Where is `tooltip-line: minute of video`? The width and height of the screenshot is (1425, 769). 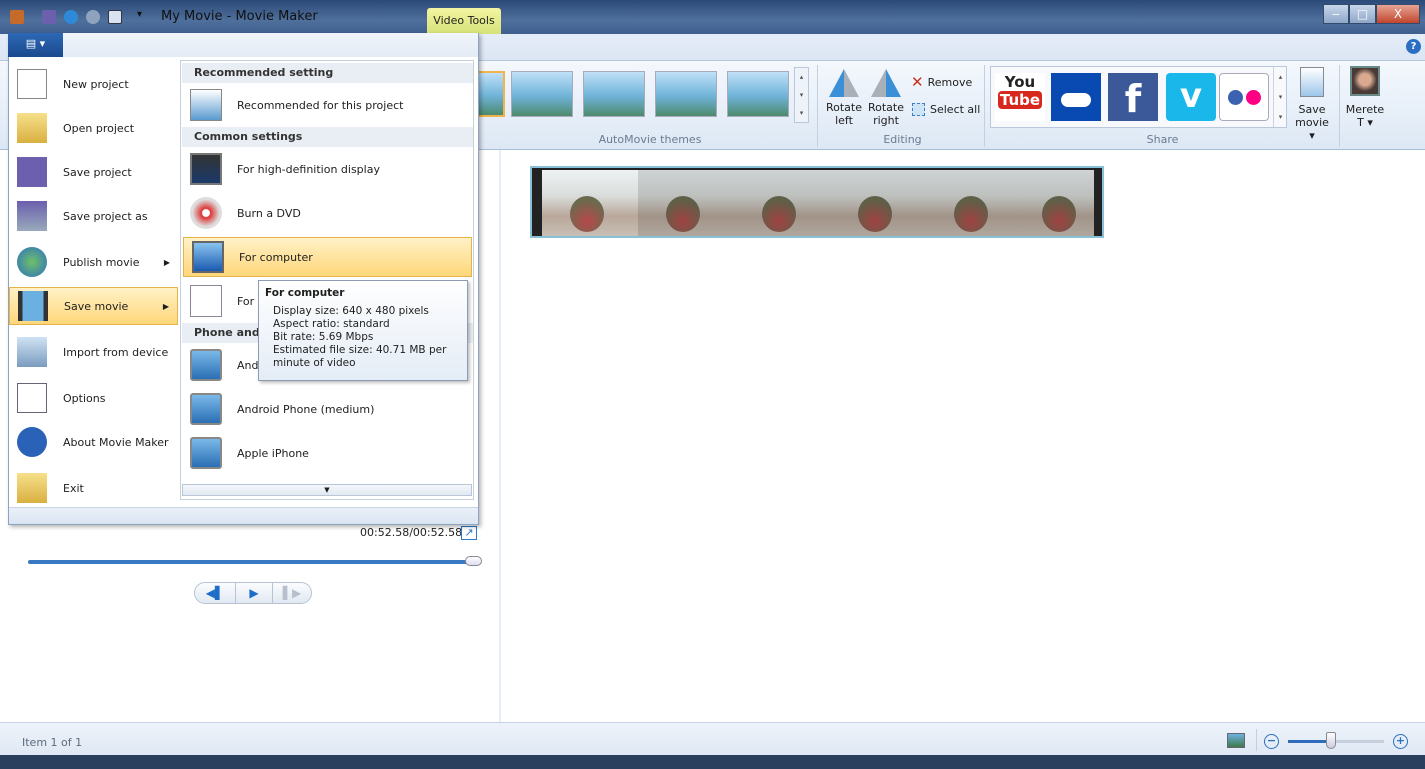 tooltip-line: minute of video is located at coordinates (314, 363).